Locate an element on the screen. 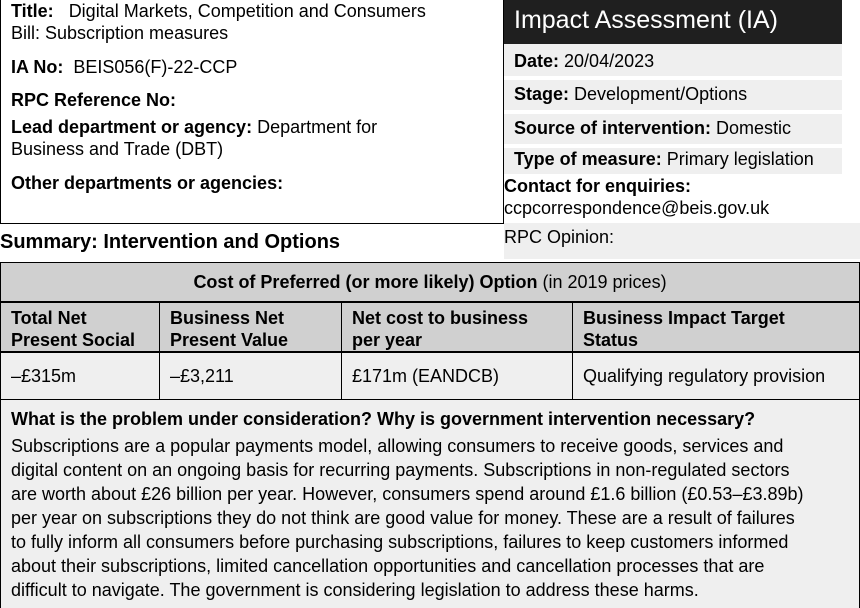 The image size is (860, 608). type-label: Type of measure: is located at coordinates (588, 159).